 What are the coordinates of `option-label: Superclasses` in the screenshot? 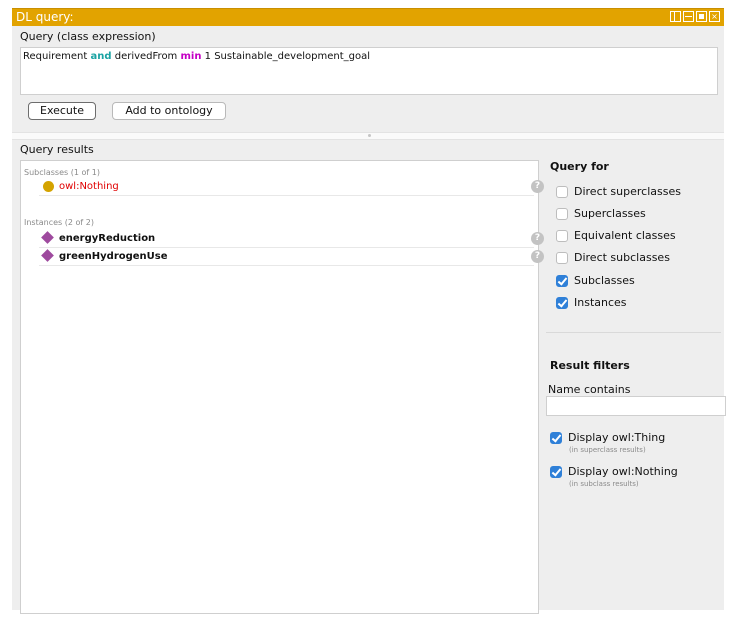 It's located at (610, 213).